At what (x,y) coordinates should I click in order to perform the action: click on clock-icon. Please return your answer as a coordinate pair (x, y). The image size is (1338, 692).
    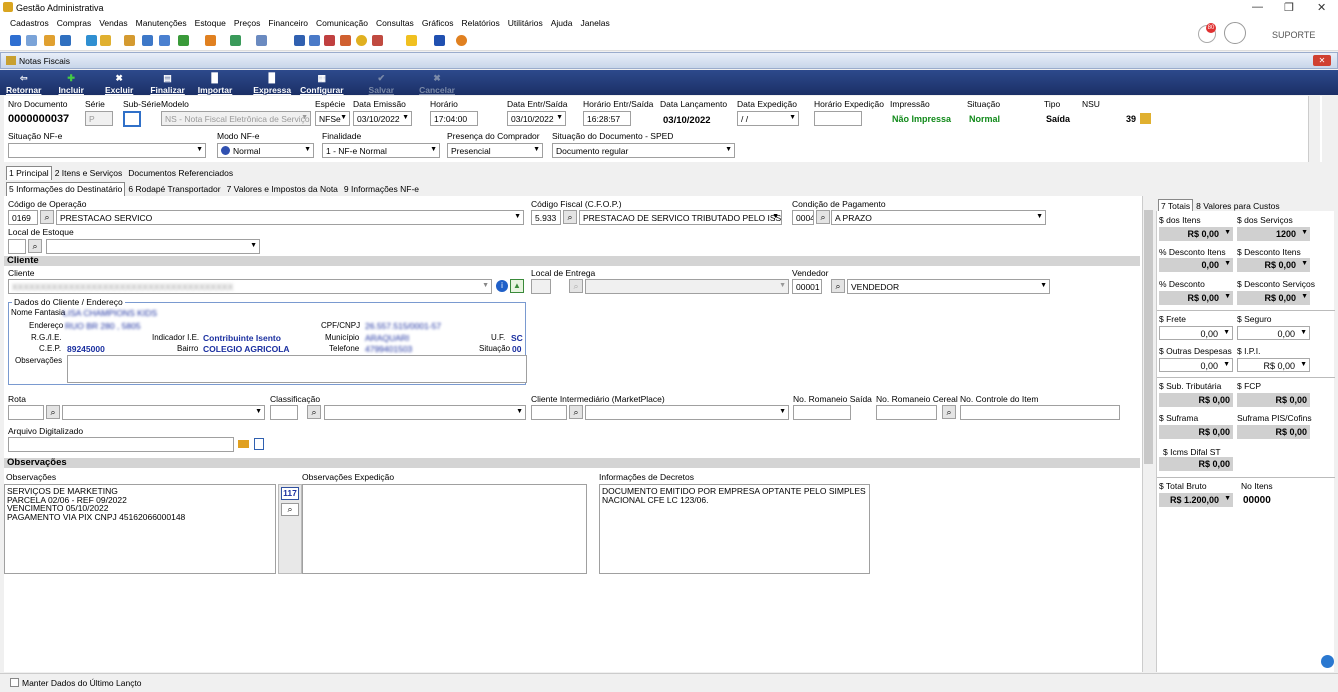
    Looking at the image, I should click on (361, 40).